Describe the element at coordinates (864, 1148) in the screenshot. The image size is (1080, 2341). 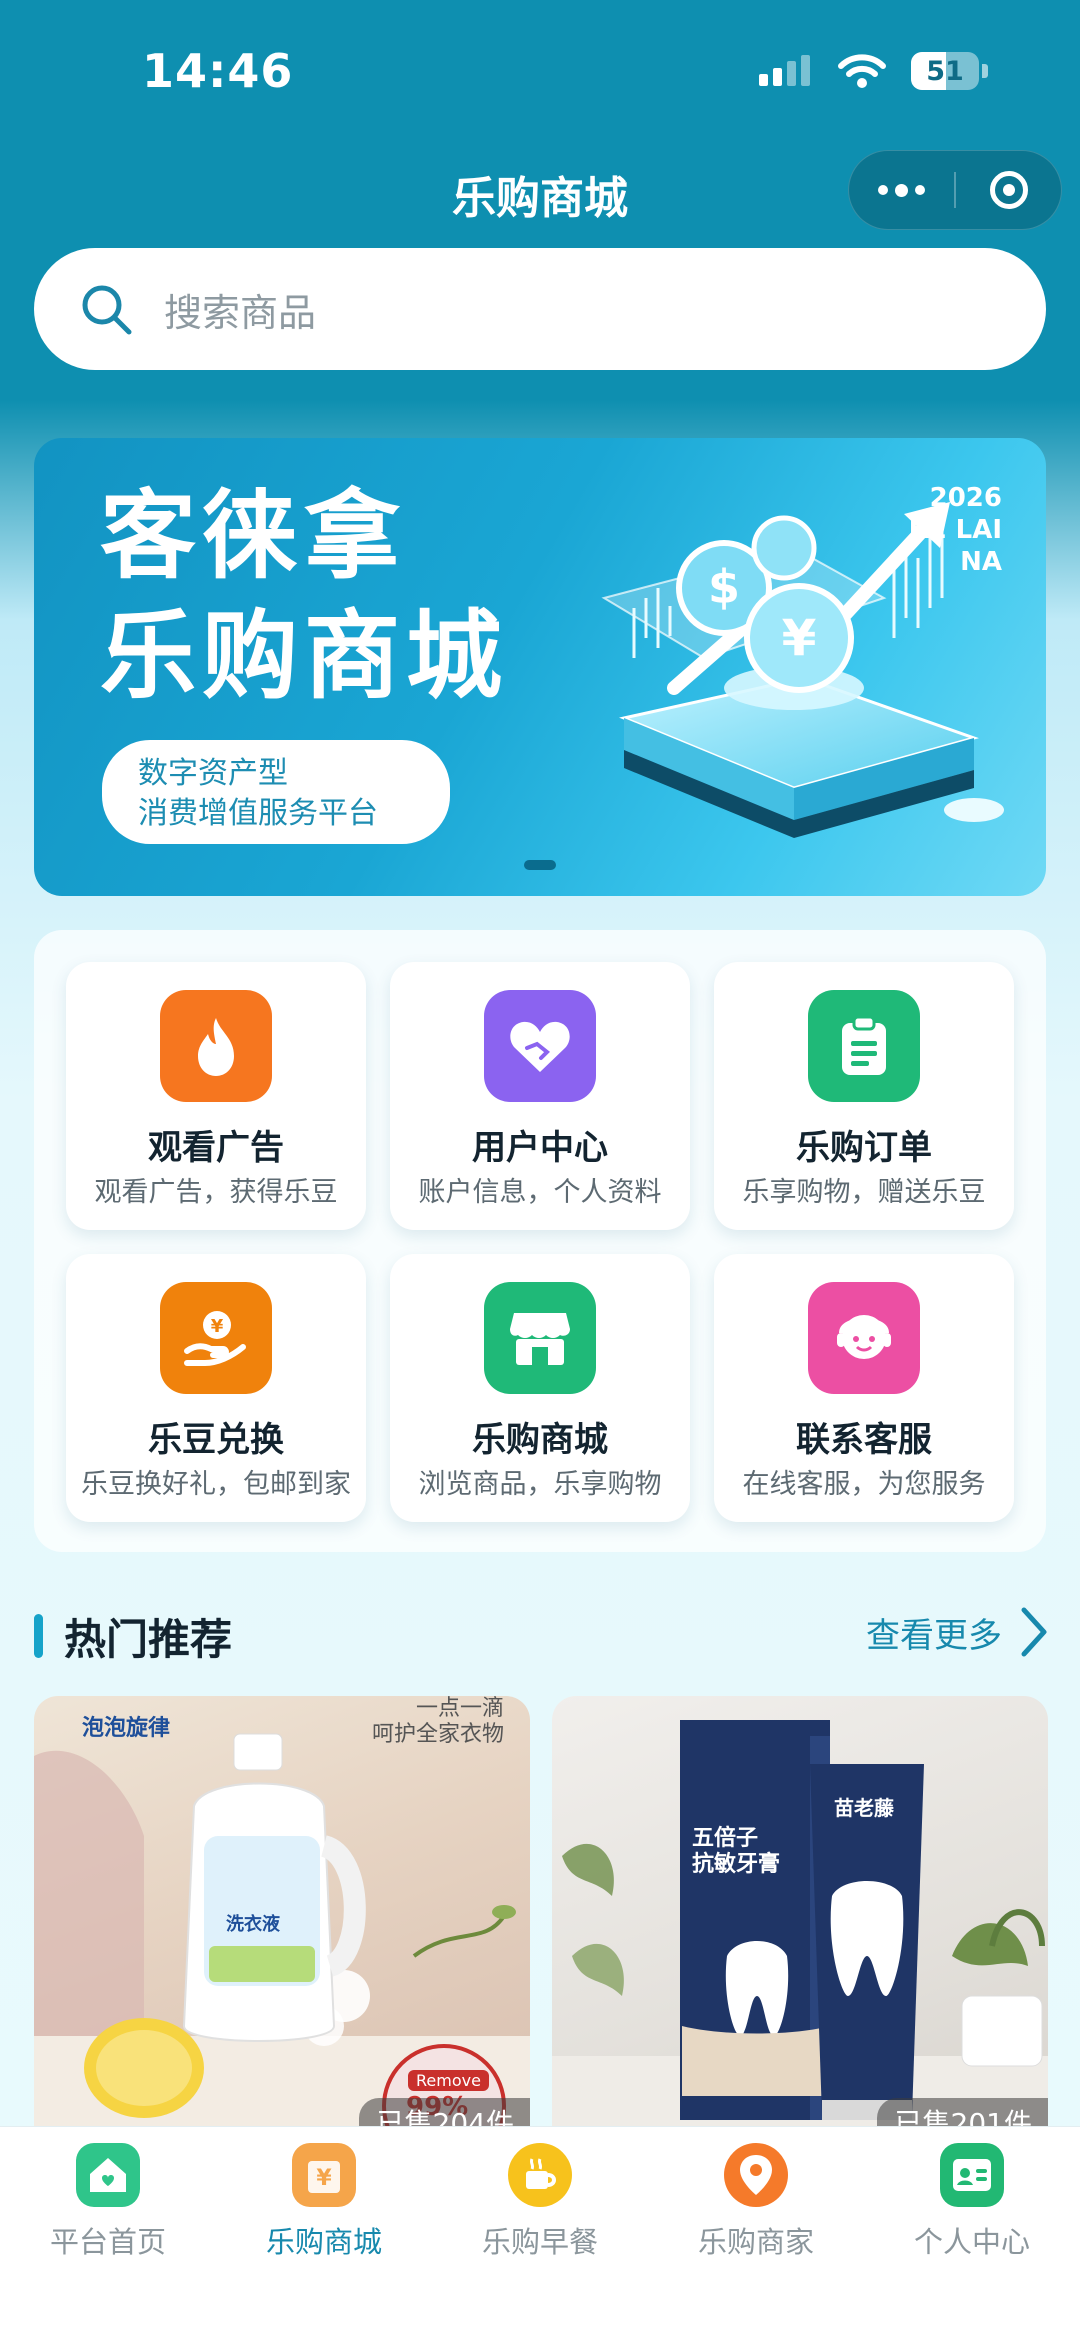
I see `menu-title: 乐购订单` at that location.